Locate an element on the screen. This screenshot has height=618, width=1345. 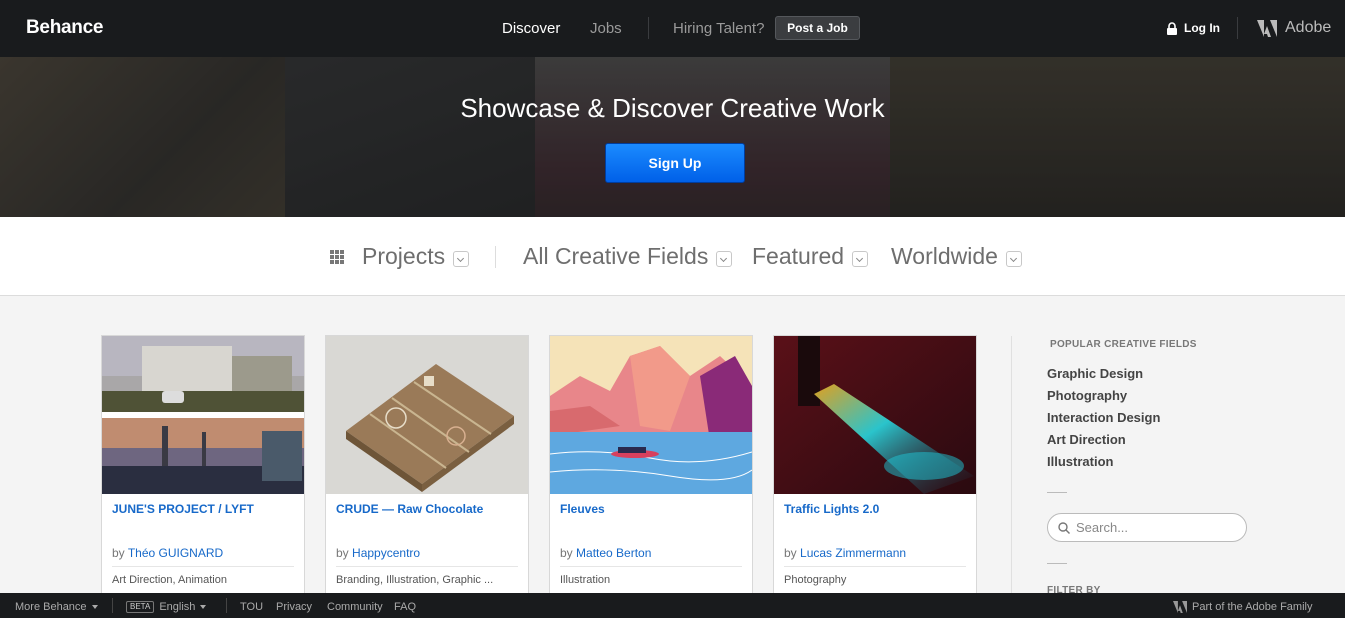
login-button: Log In is located at coordinates (1193, 28).